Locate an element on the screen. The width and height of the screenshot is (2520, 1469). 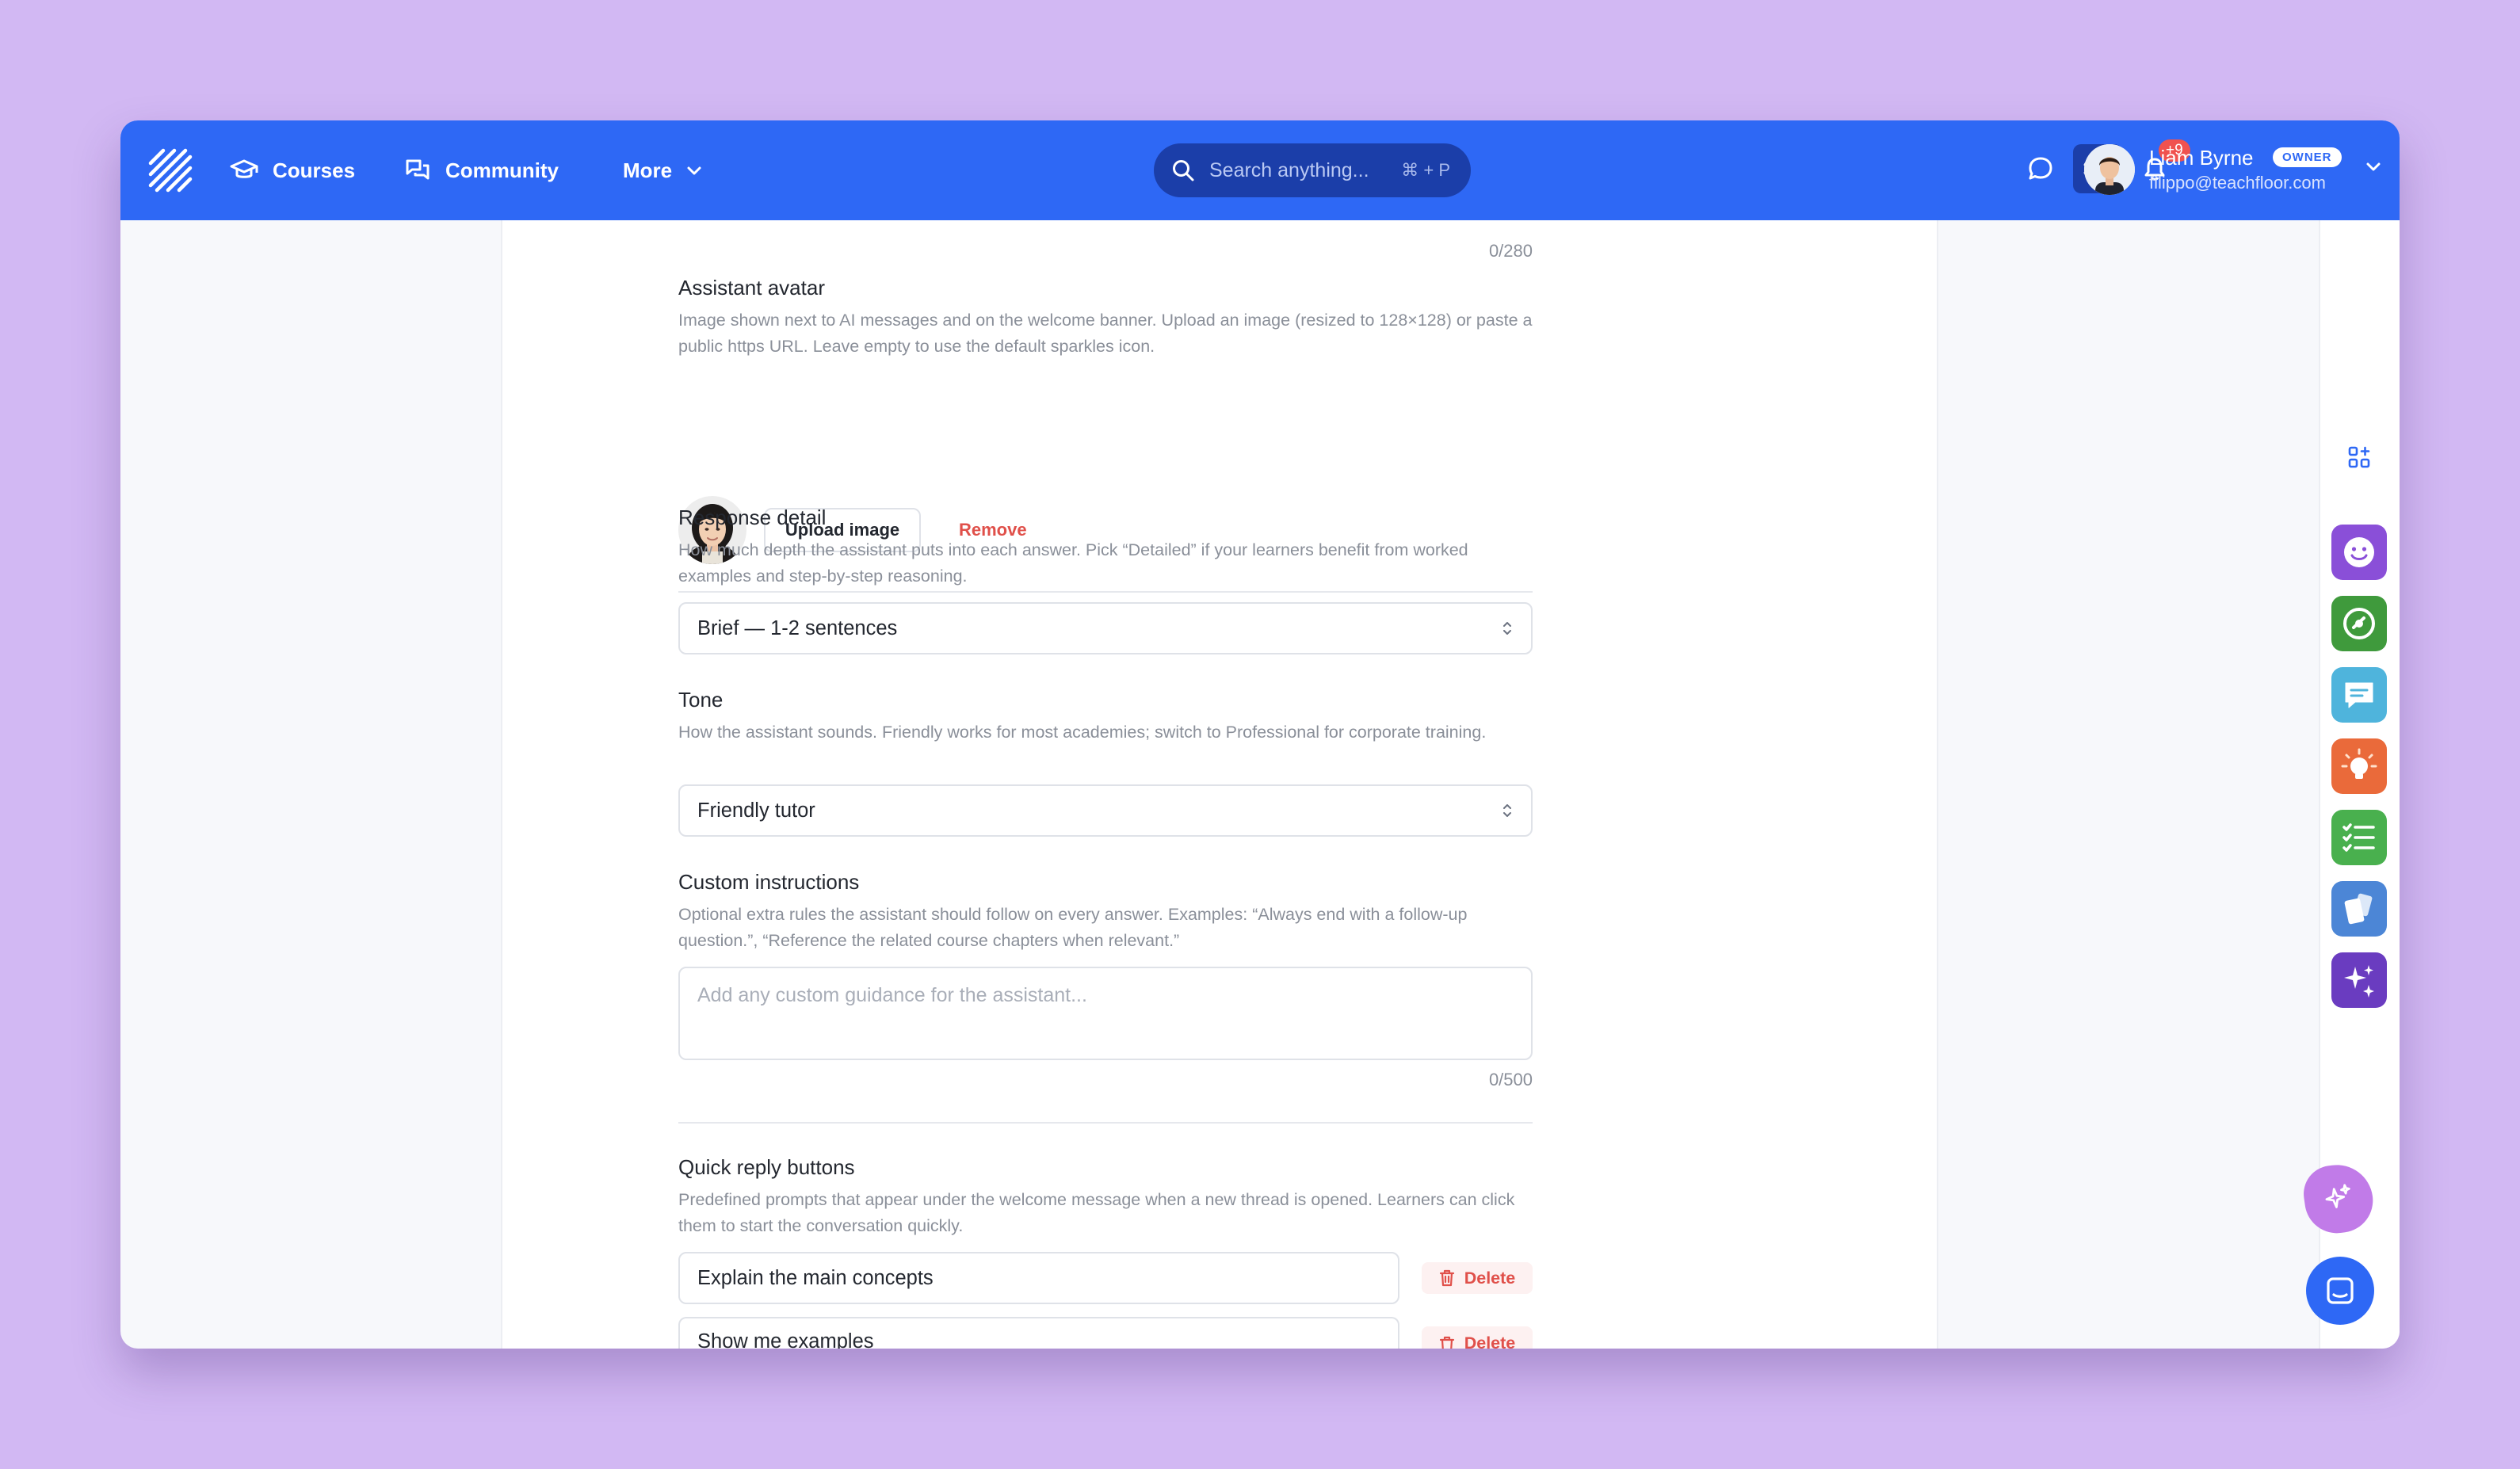
quick-replies-label: Quick reply buttons is located at coordinates (766, 1167).